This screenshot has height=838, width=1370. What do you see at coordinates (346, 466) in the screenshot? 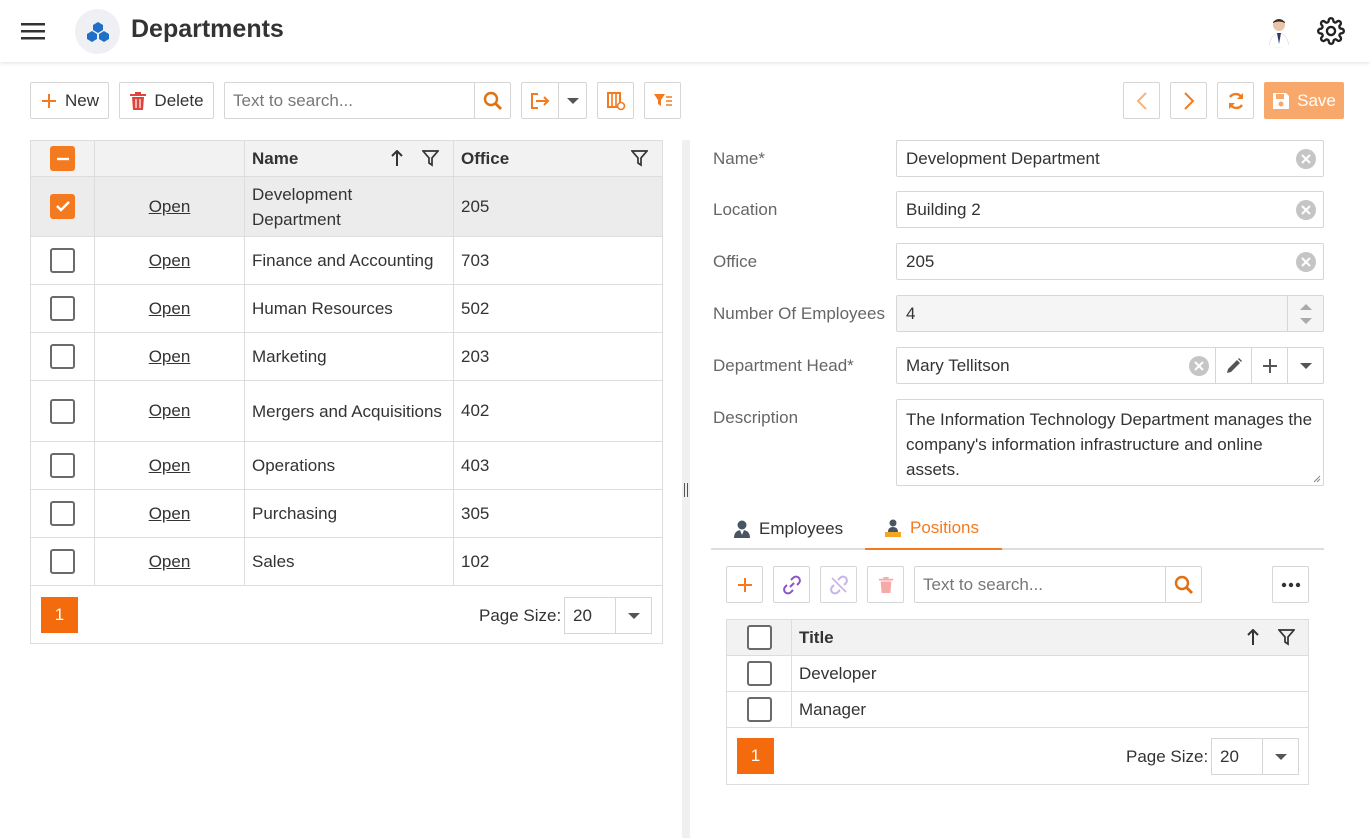
I see `table-row: Open Operations 403` at bounding box center [346, 466].